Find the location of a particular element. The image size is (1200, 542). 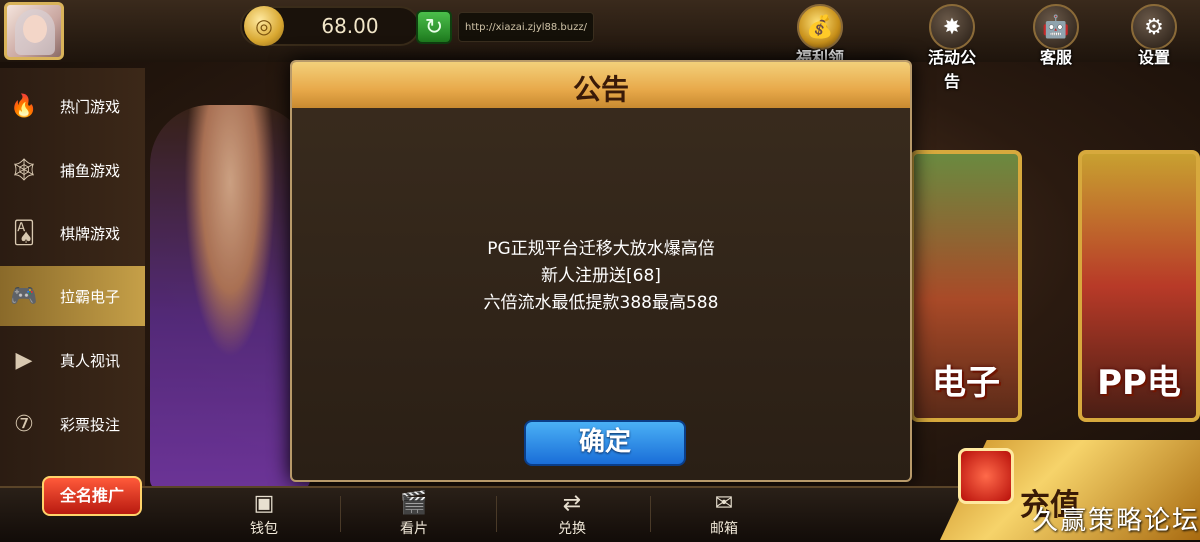

promotion-button: 全名推广 is located at coordinates (92, 496).